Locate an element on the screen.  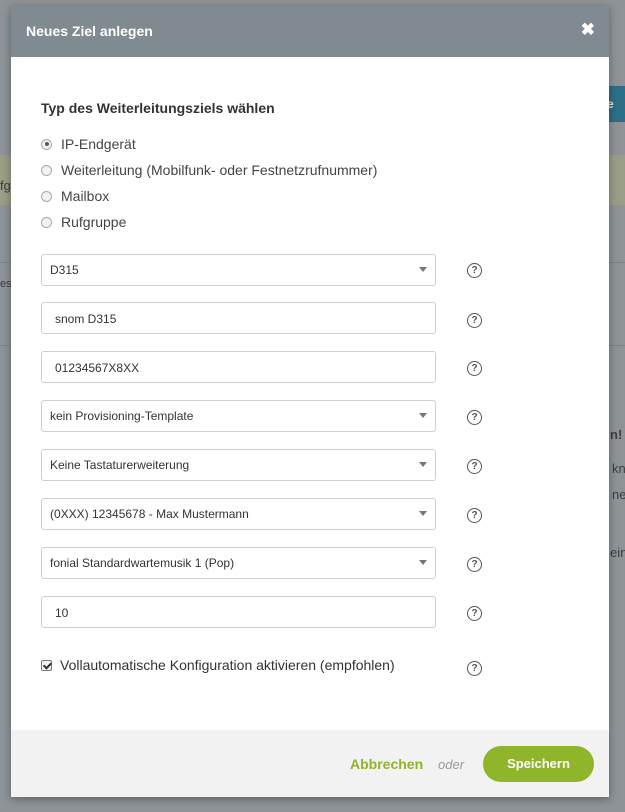
radio-mailbox: Mailbox is located at coordinates (75, 196).